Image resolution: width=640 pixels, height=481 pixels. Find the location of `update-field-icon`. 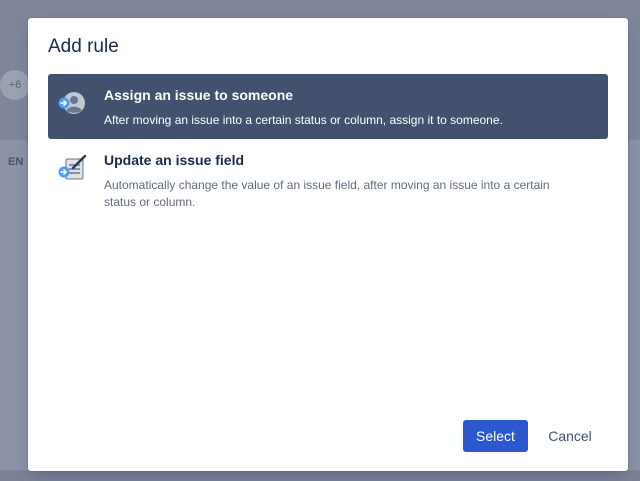

update-field-icon is located at coordinates (71, 169).